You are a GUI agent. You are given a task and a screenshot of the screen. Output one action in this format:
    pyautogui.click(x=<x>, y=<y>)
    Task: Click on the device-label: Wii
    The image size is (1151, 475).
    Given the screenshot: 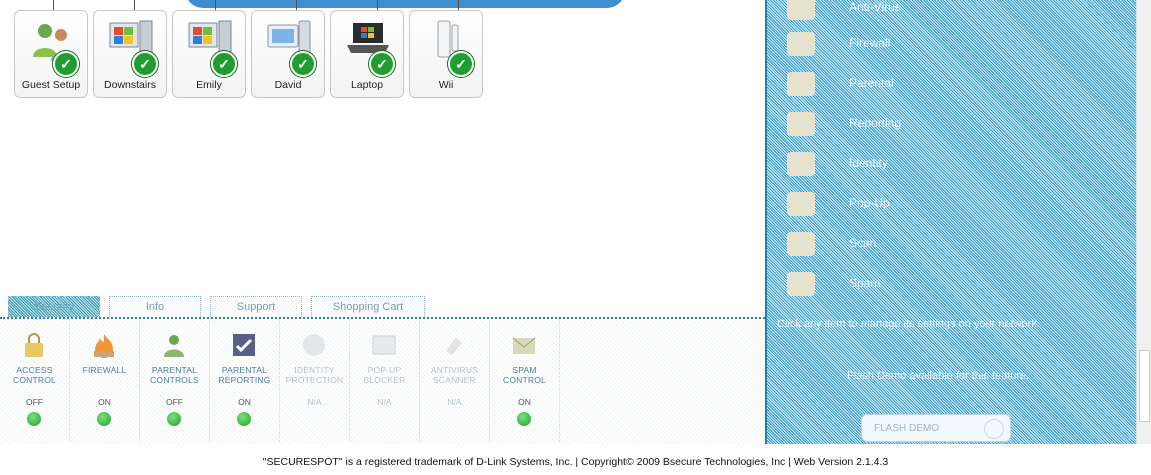 What is the action you would take?
    pyautogui.click(x=446, y=85)
    